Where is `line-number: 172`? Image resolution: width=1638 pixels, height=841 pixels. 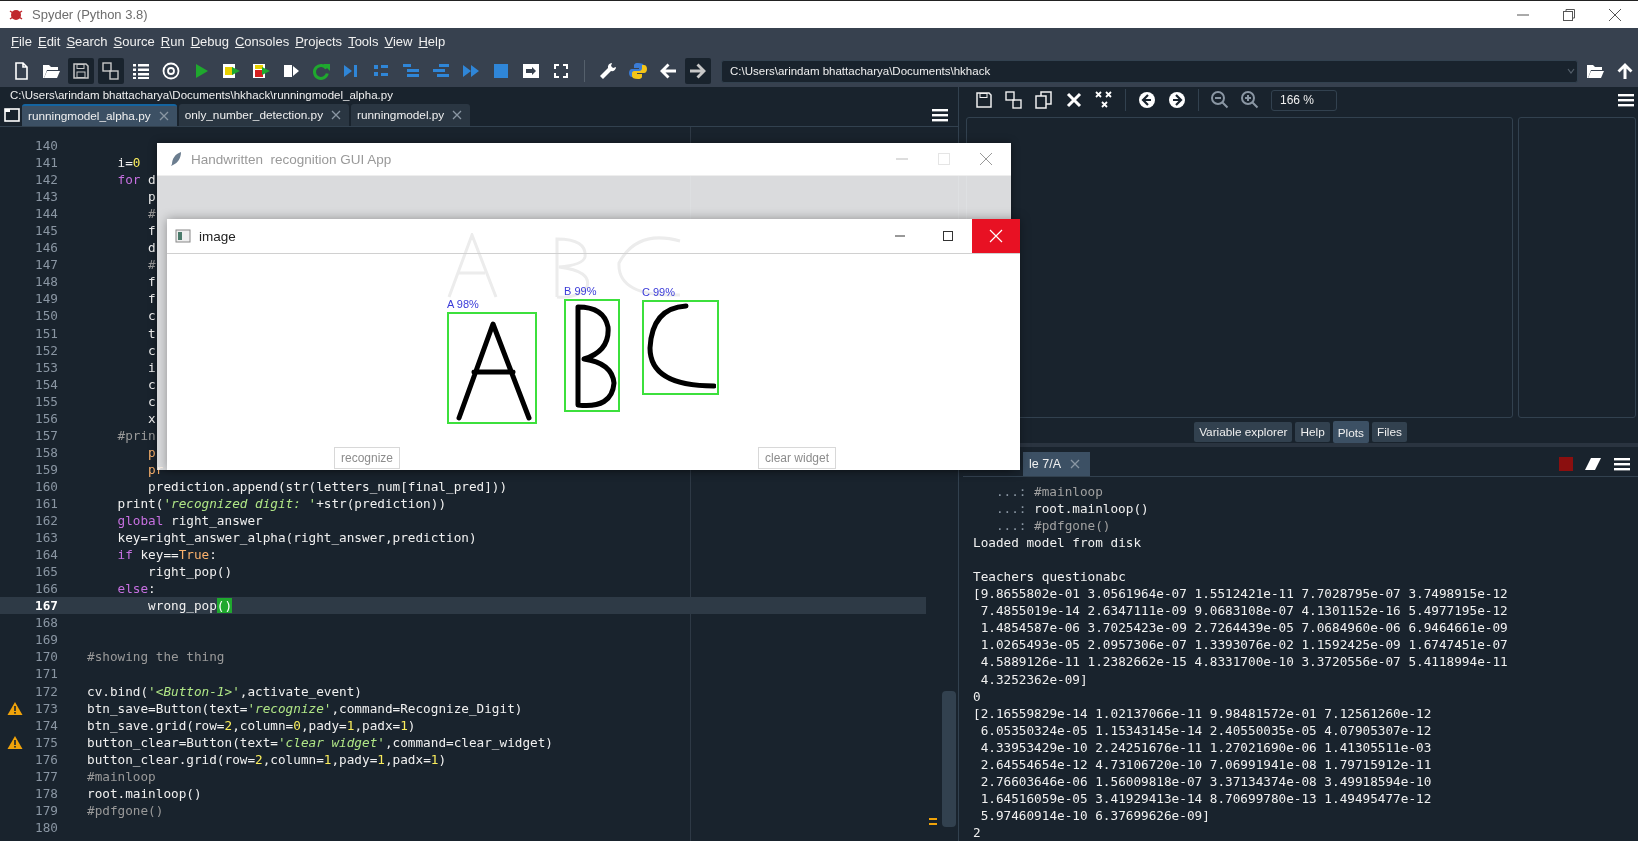
line-number: 172 is located at coordinates (46, 691).